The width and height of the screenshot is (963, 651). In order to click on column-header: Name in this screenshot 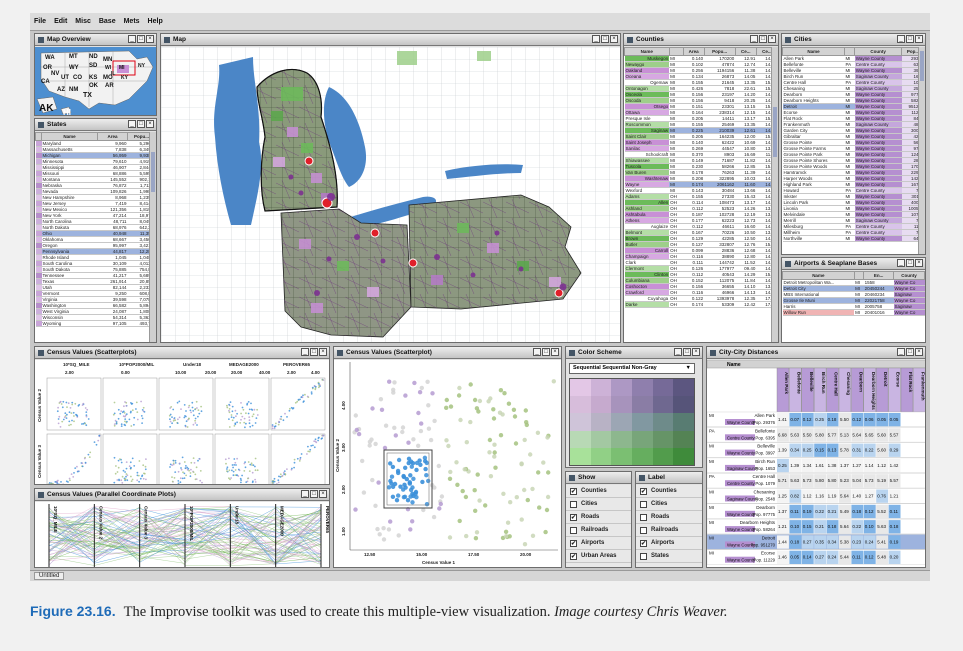, I will do `click(734, 365)`.